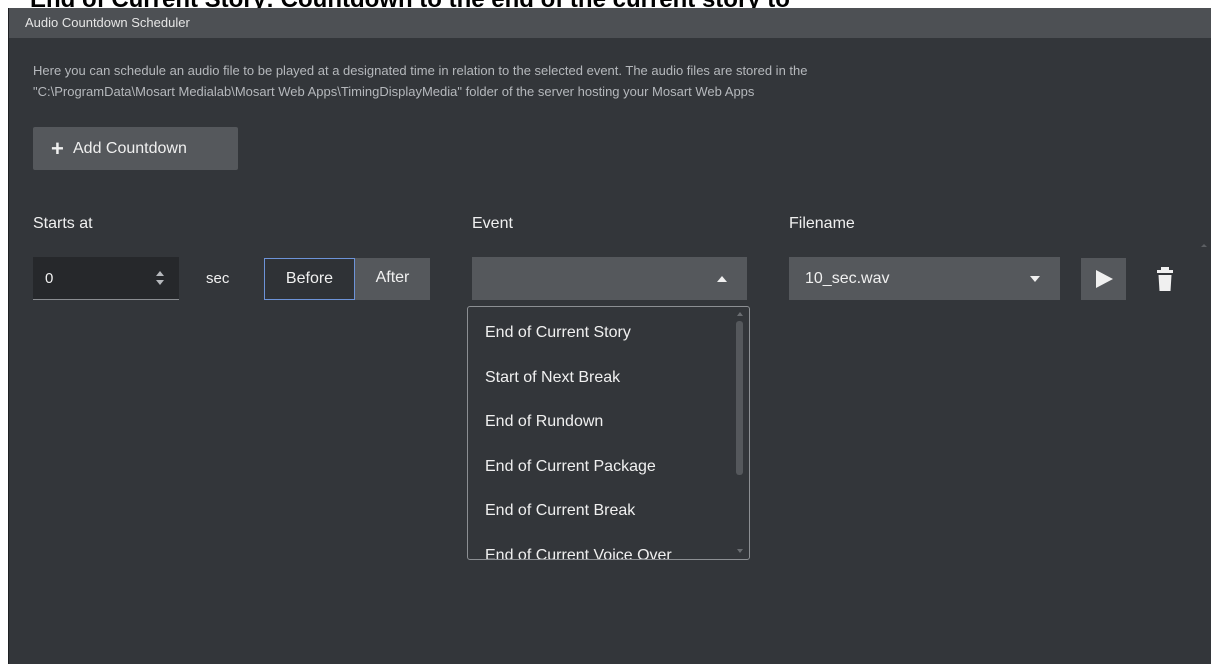 The image size is (1211, 664). What do you see at coordinates (492, 223) in the screenshot?
I see `event-header: Event` at bounding box center [492, 223].